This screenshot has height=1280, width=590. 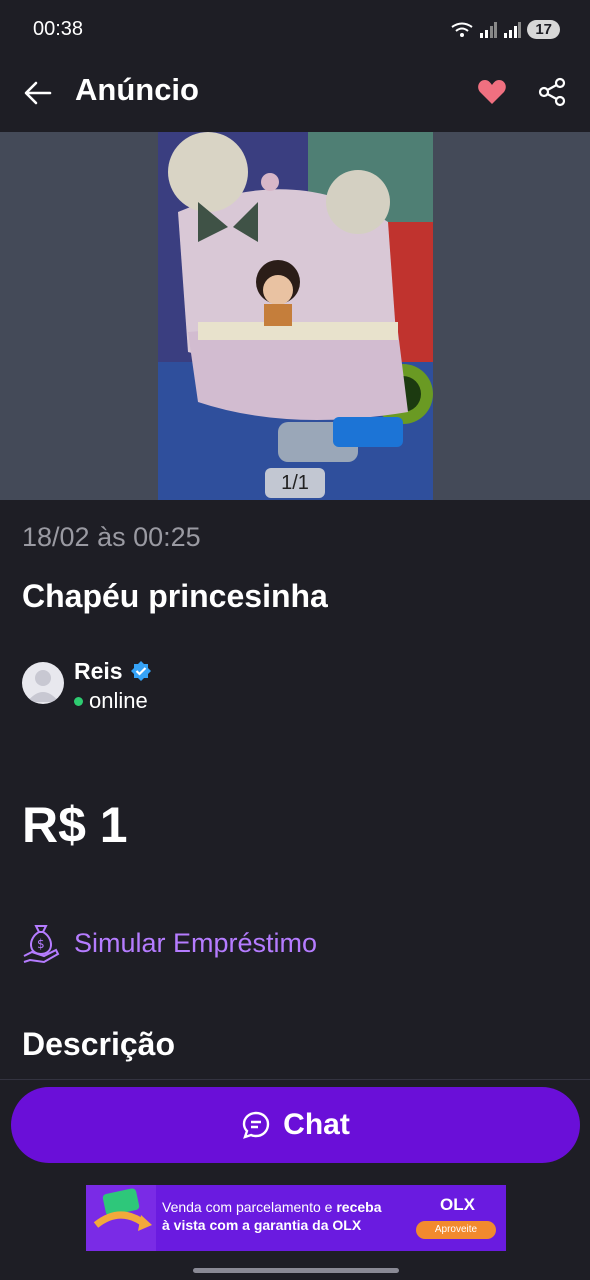 I want to click on olx-logo: OLX, so click(x=457, y=1205).